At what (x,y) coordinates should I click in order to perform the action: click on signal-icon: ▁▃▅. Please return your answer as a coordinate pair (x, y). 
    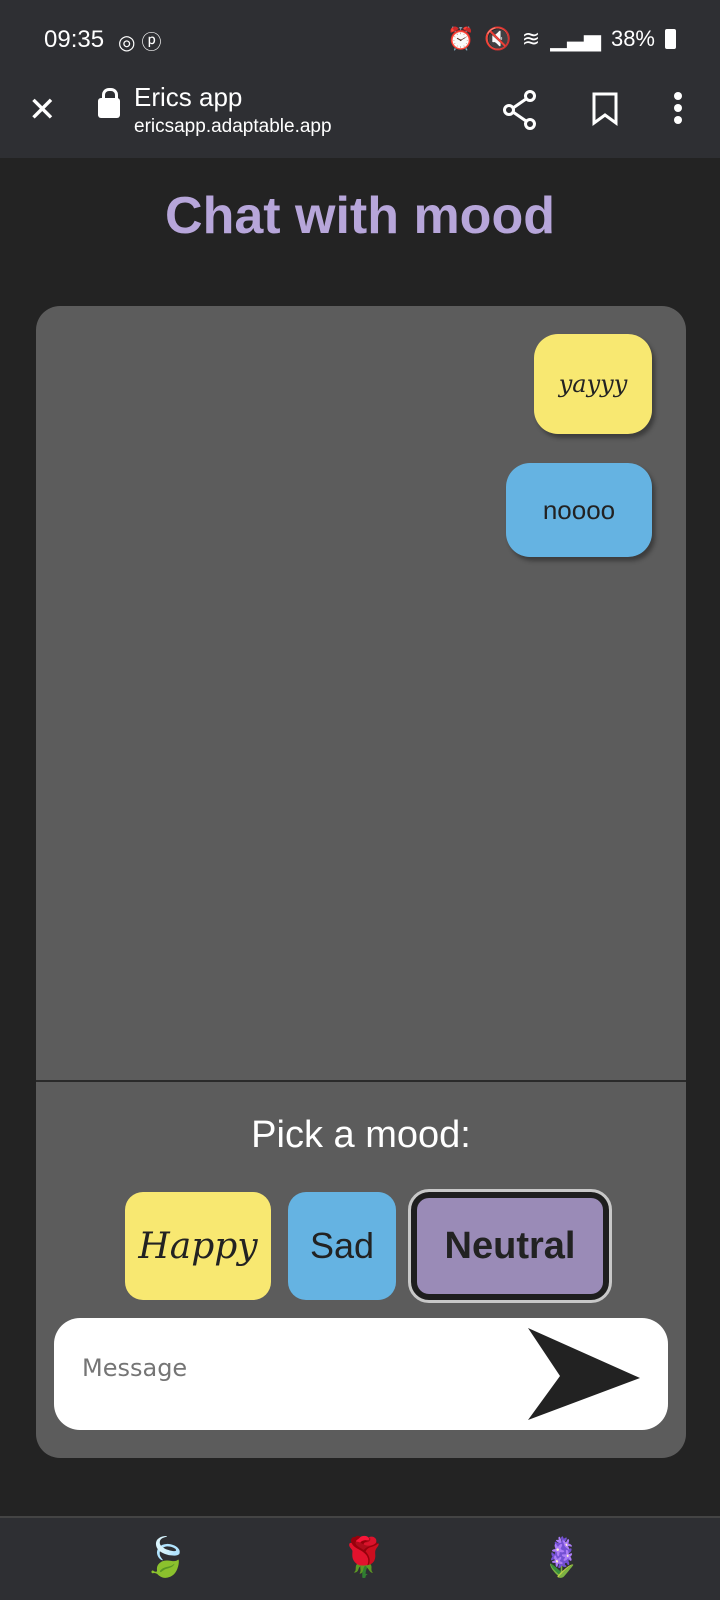
    Looking at the image, I should click on (575, 38).